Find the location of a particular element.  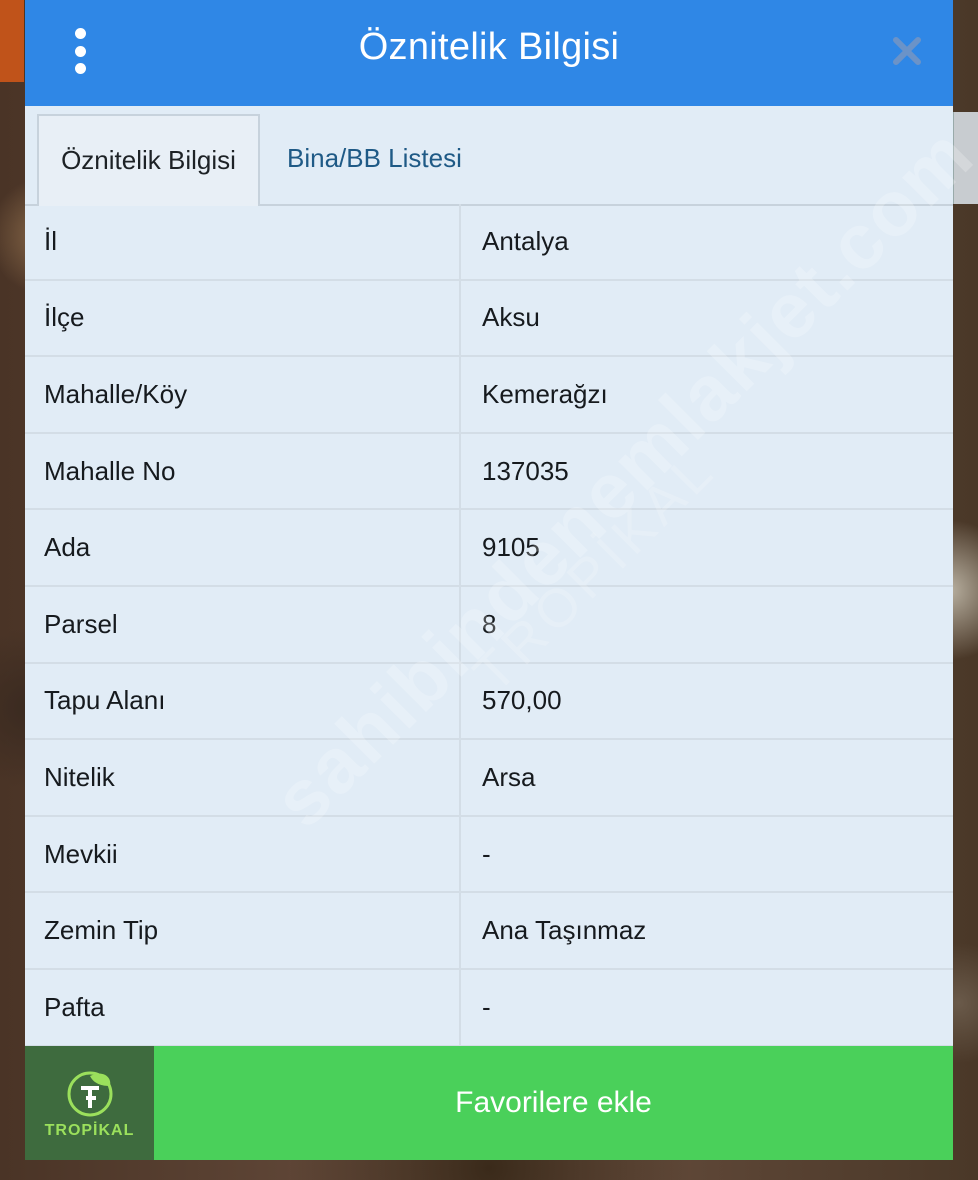

row-value: Ana Taşınmaz is located at coordinates (564, 930).